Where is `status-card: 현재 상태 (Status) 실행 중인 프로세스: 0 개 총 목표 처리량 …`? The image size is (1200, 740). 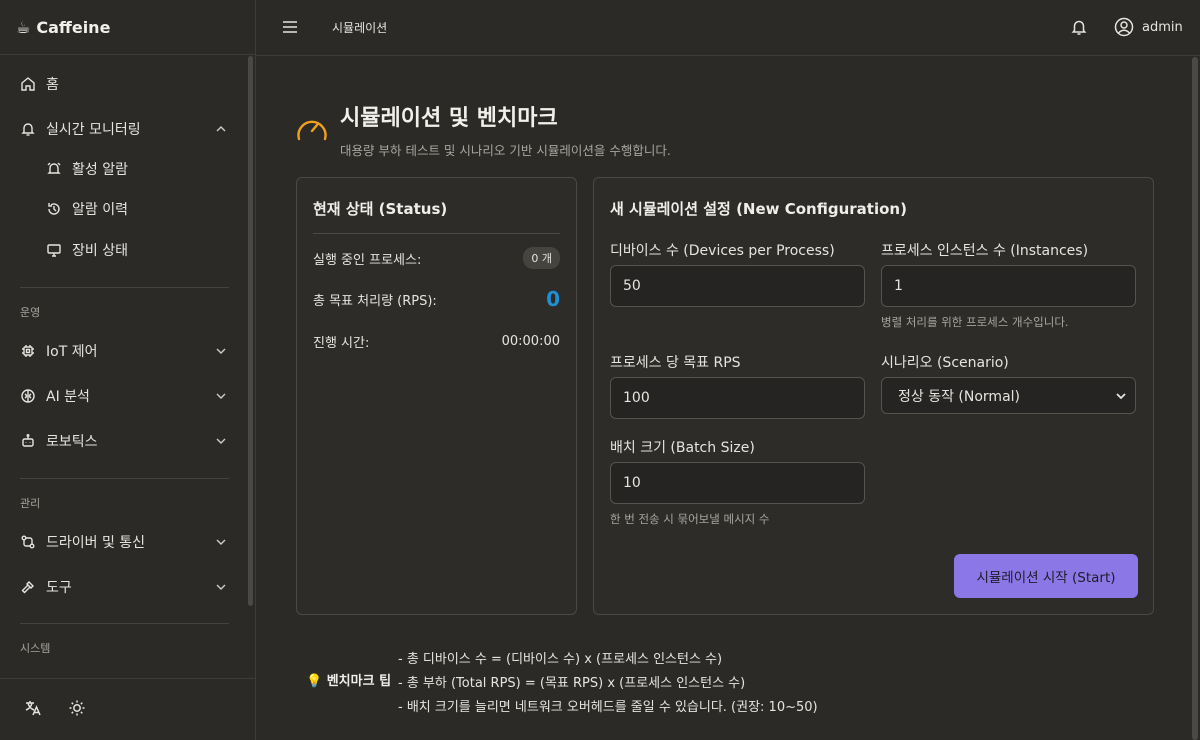
status-card: 현재 상태 (Status) 실행 중인 프로세스: 0 개 총 목표 처리량 … is located at coordinates (436, 396).